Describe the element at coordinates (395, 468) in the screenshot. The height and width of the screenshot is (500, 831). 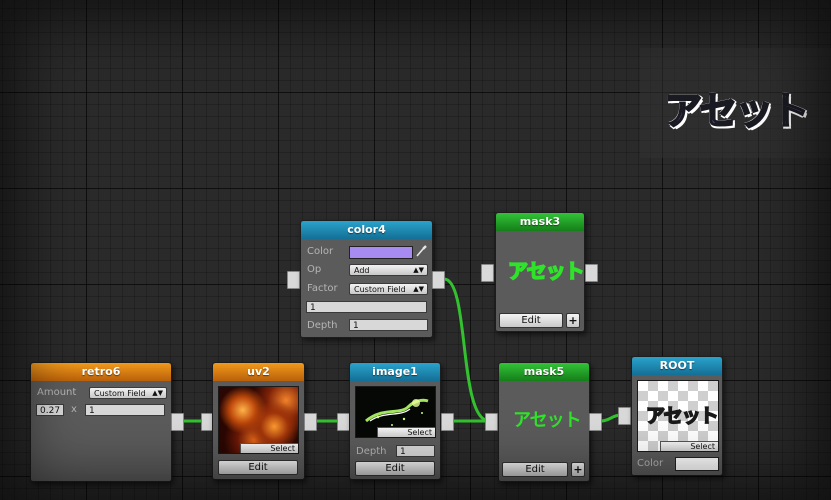
I see `image1-edit-button: Edit` at that location.